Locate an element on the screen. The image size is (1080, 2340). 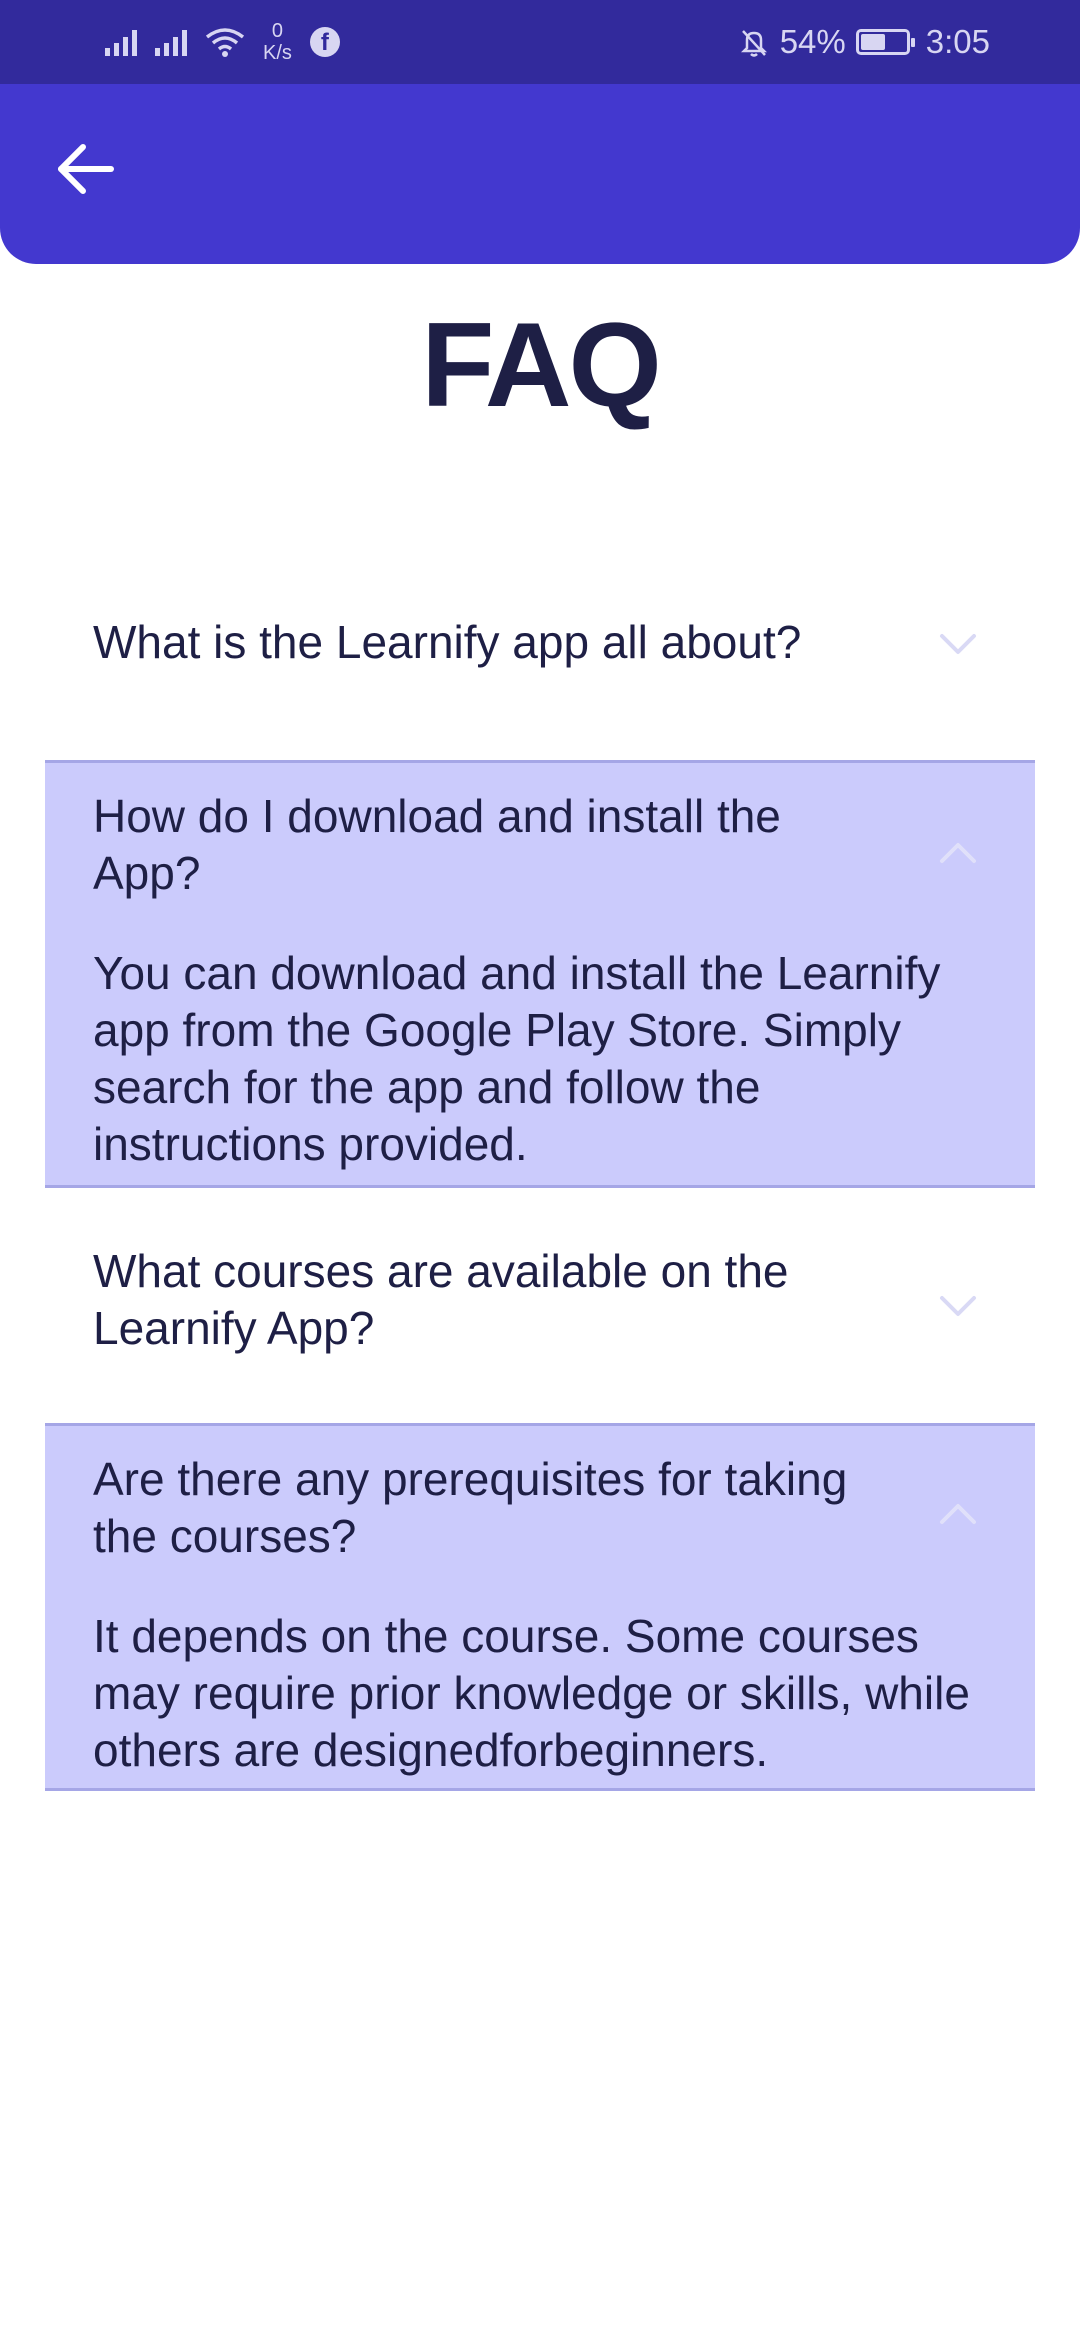
net-speed-unit: K/s is located at coordinates (277, 53).